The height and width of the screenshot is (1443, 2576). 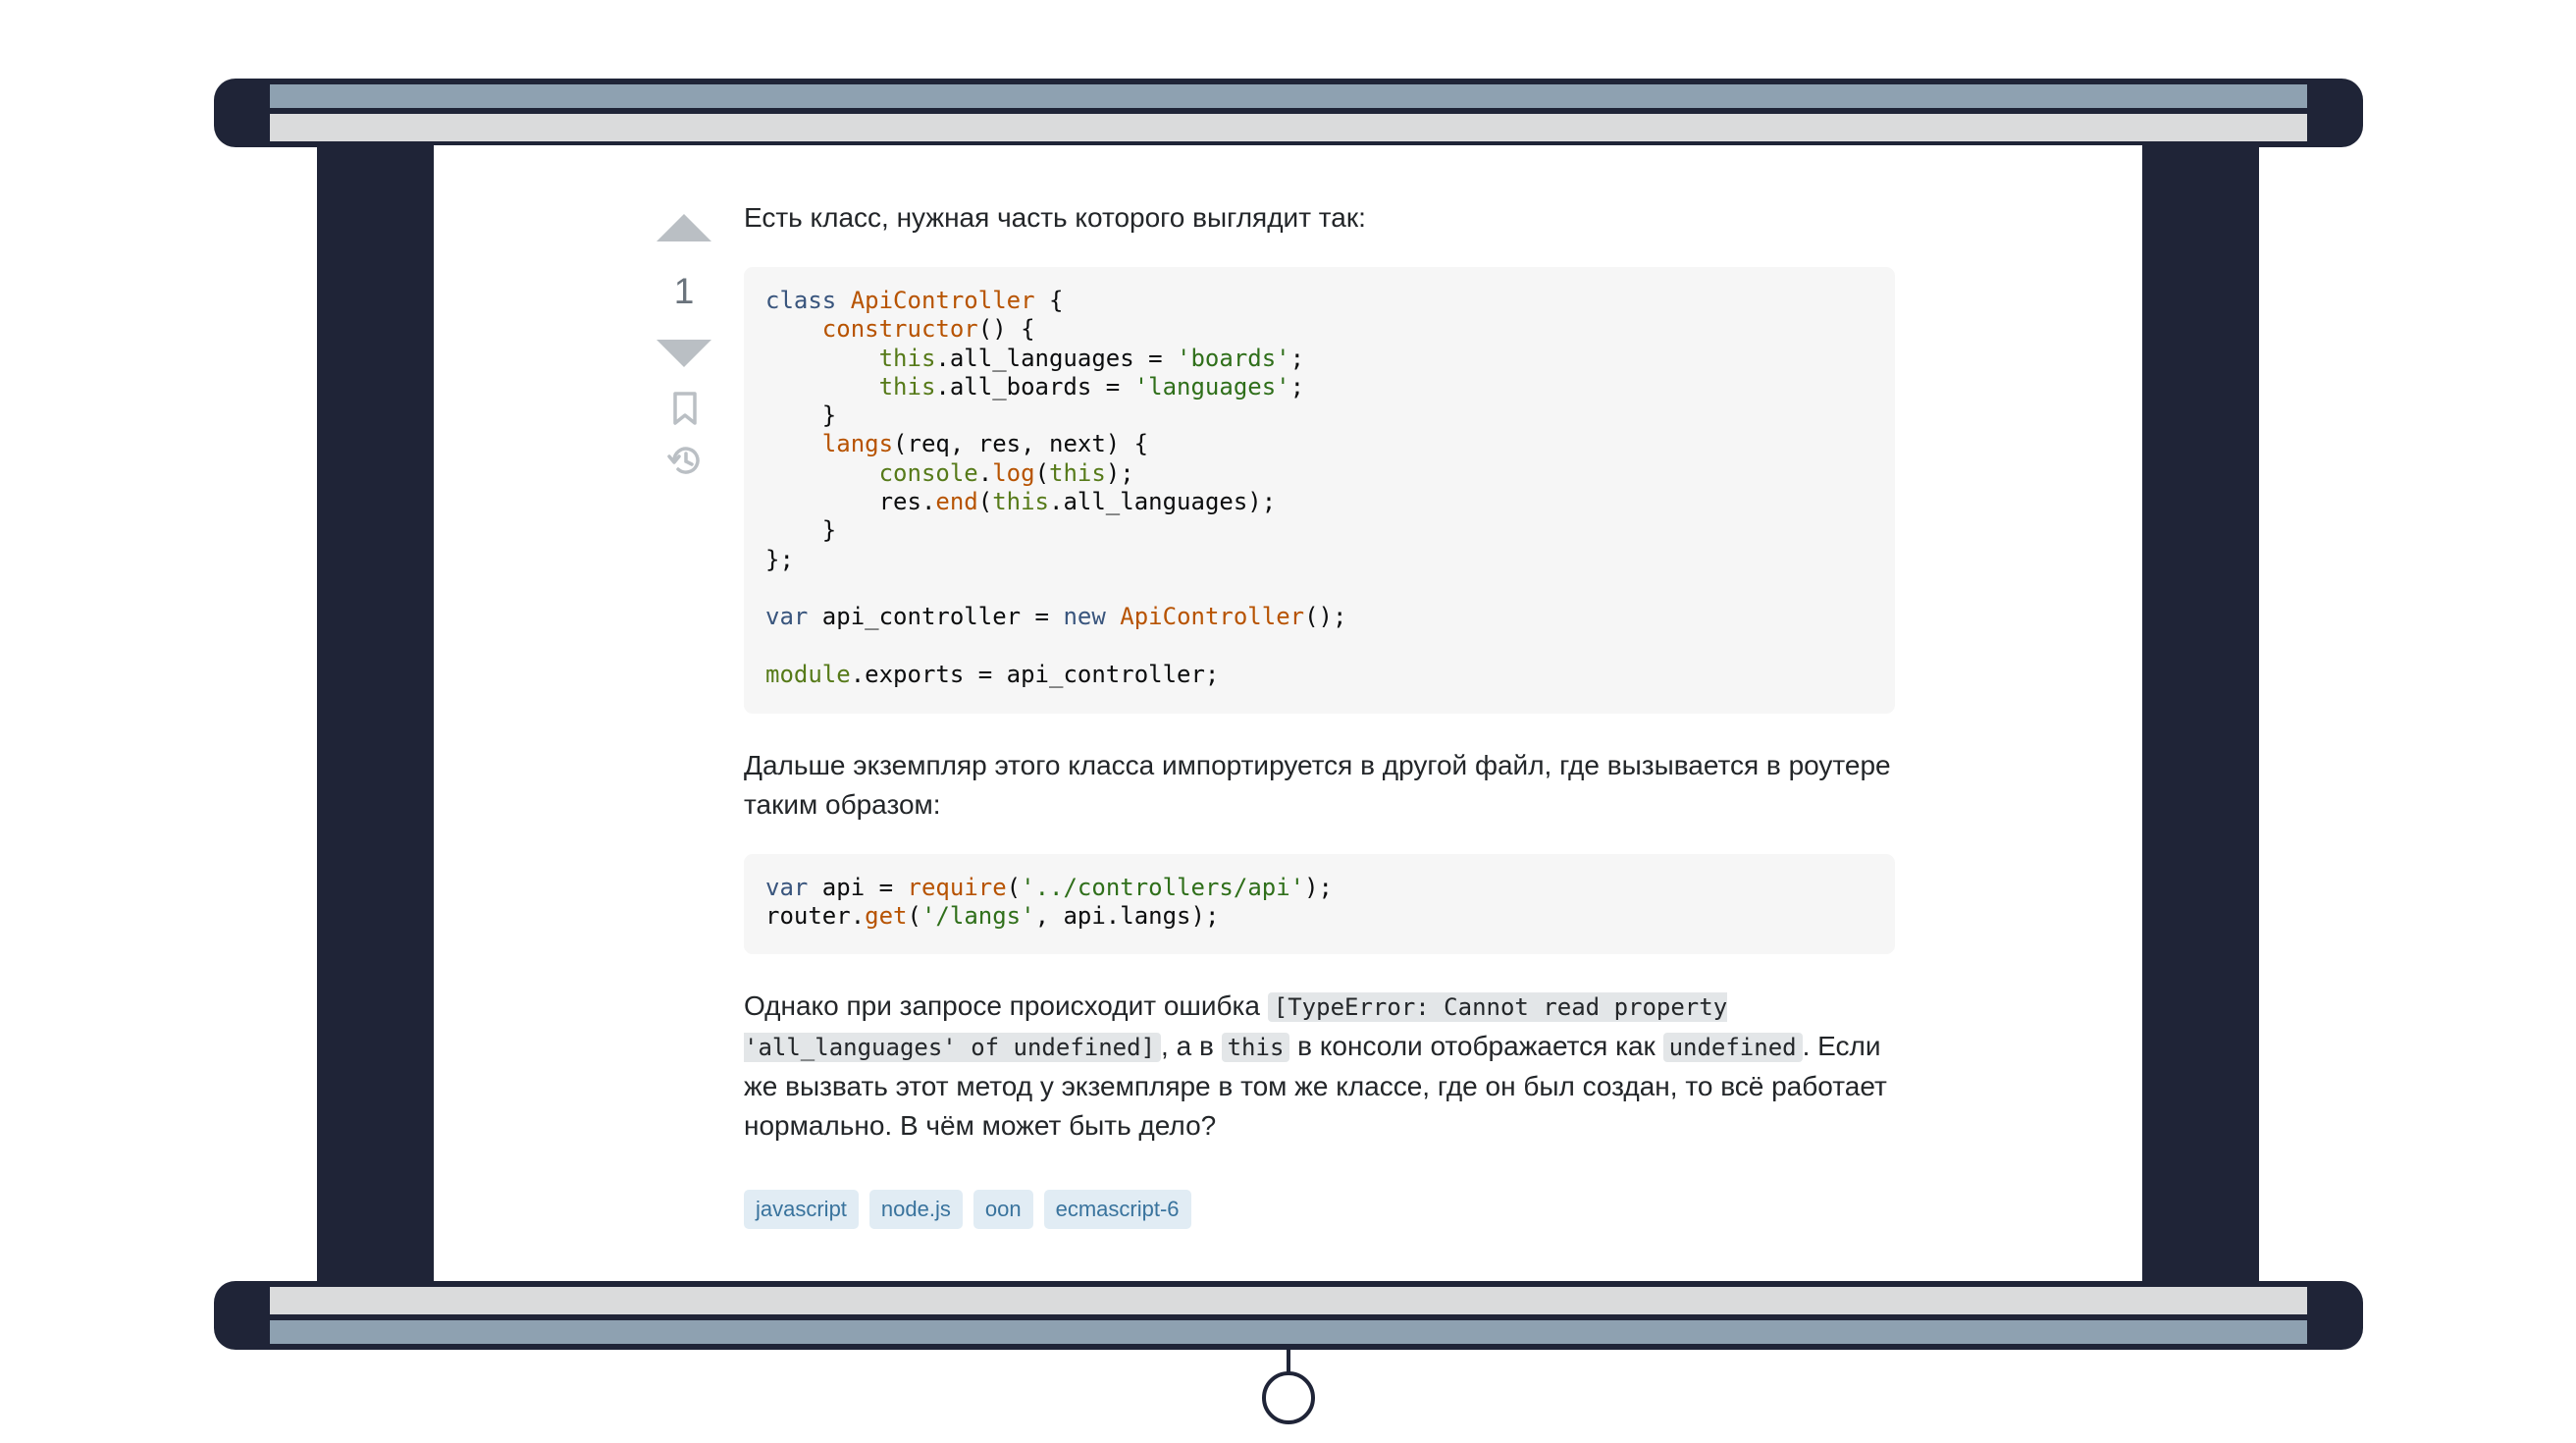 I want to click on this-code: this, so click(x=1255, y=1047).